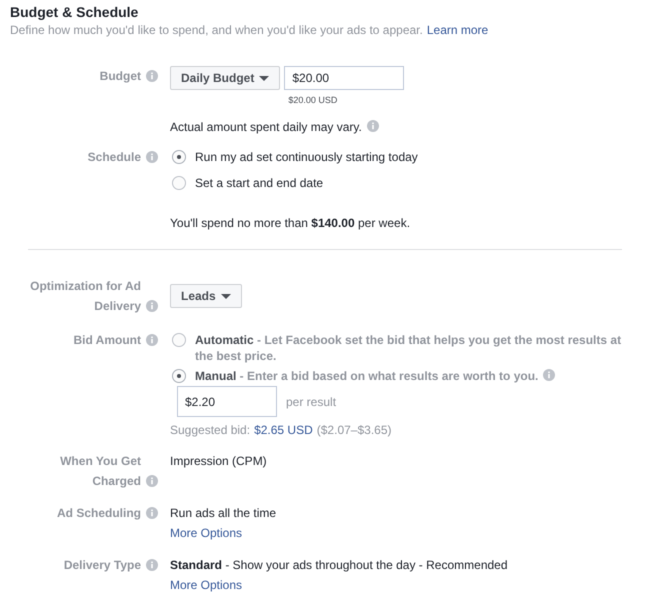  Describe the element at coordinates (75, 12) in the screenshot. I see `section-title: Budget & Schedule` at that location.